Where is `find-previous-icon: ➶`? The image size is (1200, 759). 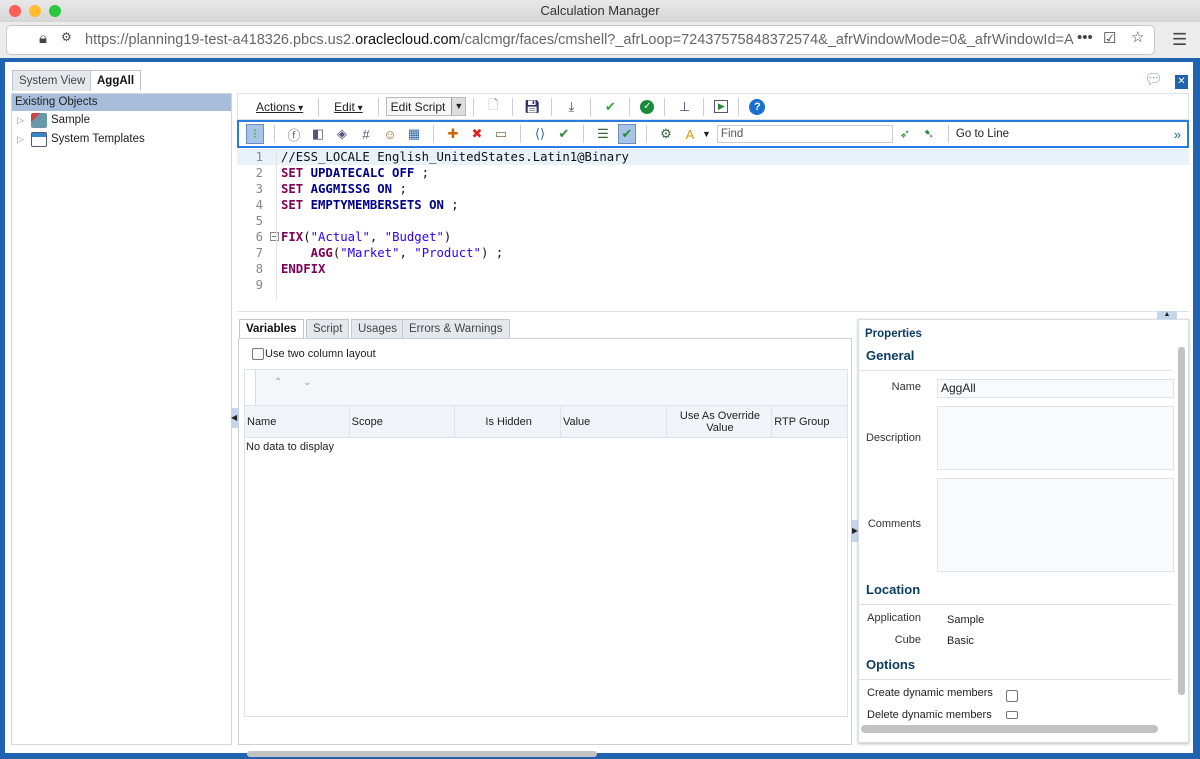 find-previous-icon: ➶ is located at coordinates (905, 134).